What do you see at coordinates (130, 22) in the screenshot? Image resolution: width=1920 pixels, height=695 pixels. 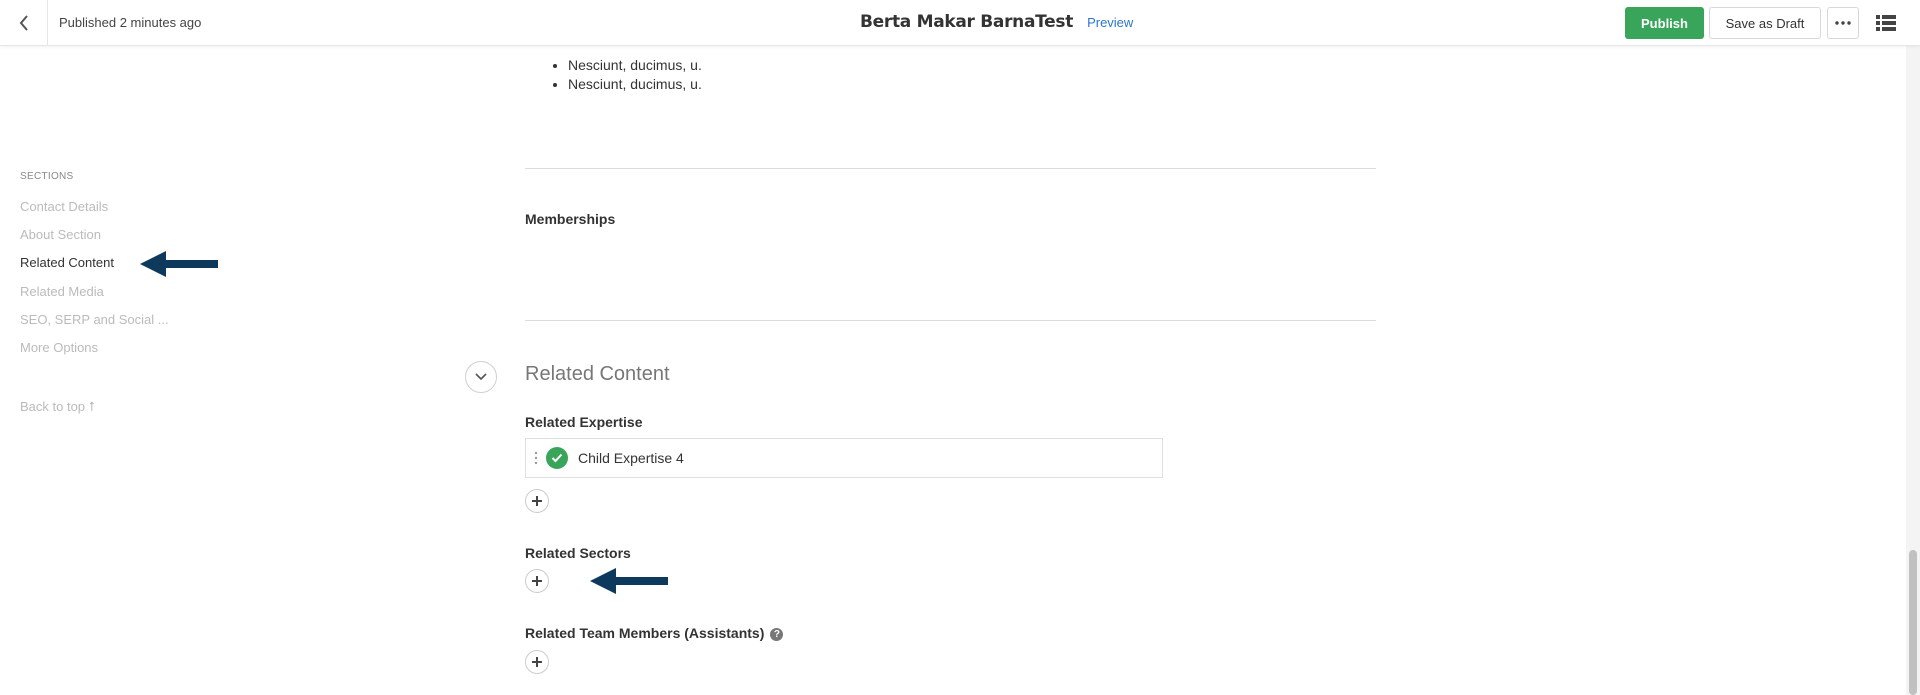 I see `publish-status: Published 2 minutes ago` at bounding box center [130, 22].